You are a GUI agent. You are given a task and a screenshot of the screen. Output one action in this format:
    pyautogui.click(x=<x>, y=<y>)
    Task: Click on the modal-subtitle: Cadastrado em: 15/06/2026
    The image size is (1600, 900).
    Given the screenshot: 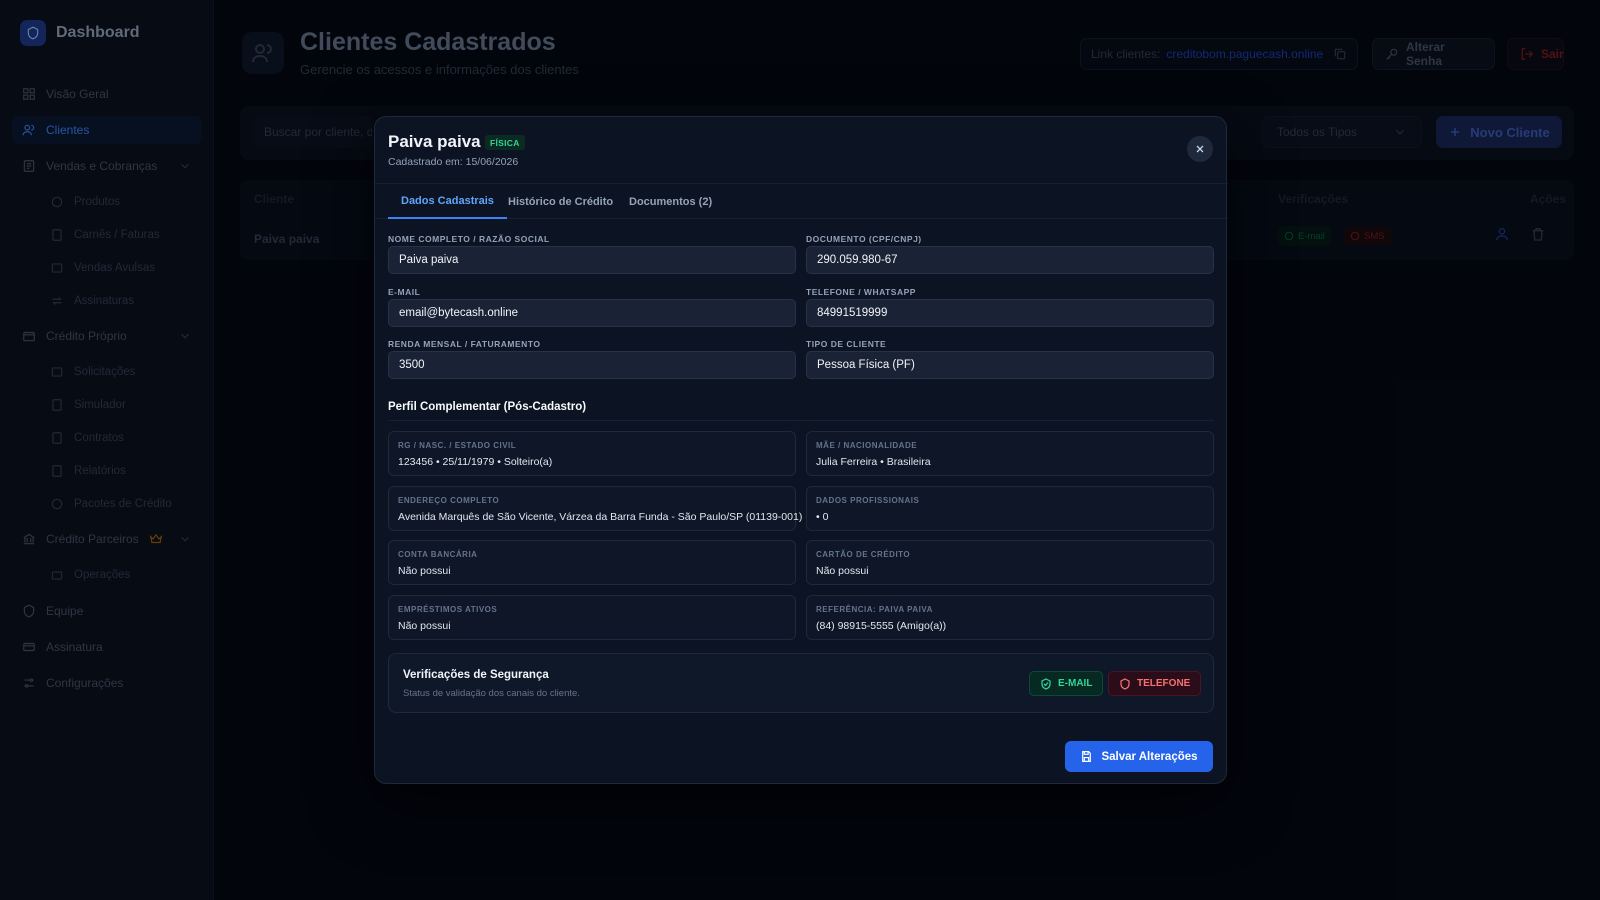 What is the action you would take?
    pyautogui.click(x=453, y=162)
    